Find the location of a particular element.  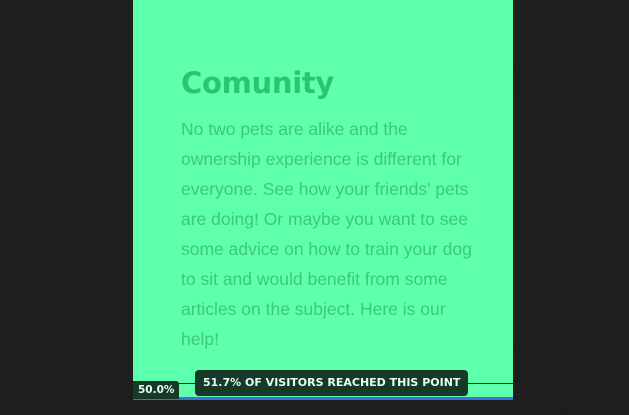

scroll-percent-badge: 50.0% is located at coordinates (156, 390).